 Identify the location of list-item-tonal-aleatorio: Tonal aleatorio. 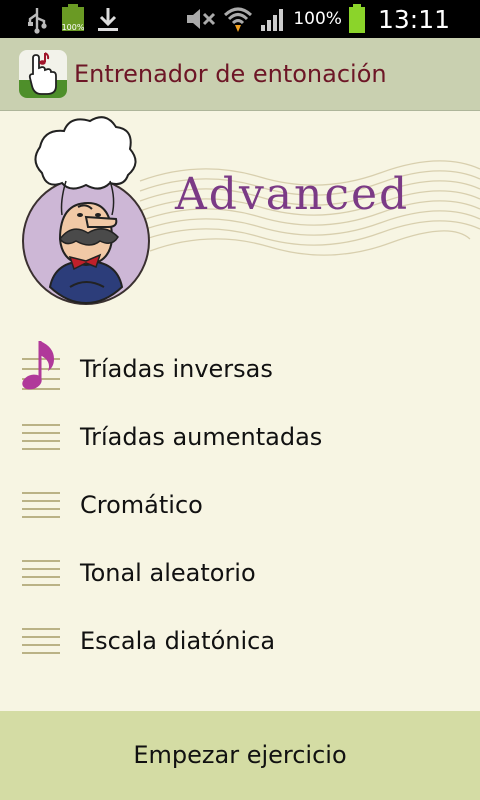
(240, 573).